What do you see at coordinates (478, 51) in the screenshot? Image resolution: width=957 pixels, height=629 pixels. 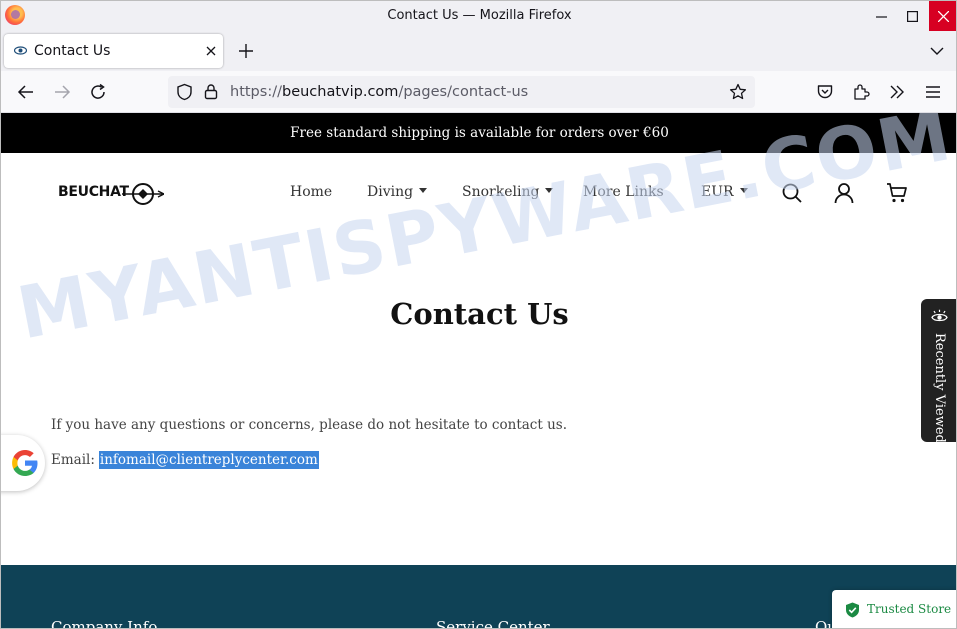 I see `tab-bar: Contact Us` at bounding box center [478, 51].